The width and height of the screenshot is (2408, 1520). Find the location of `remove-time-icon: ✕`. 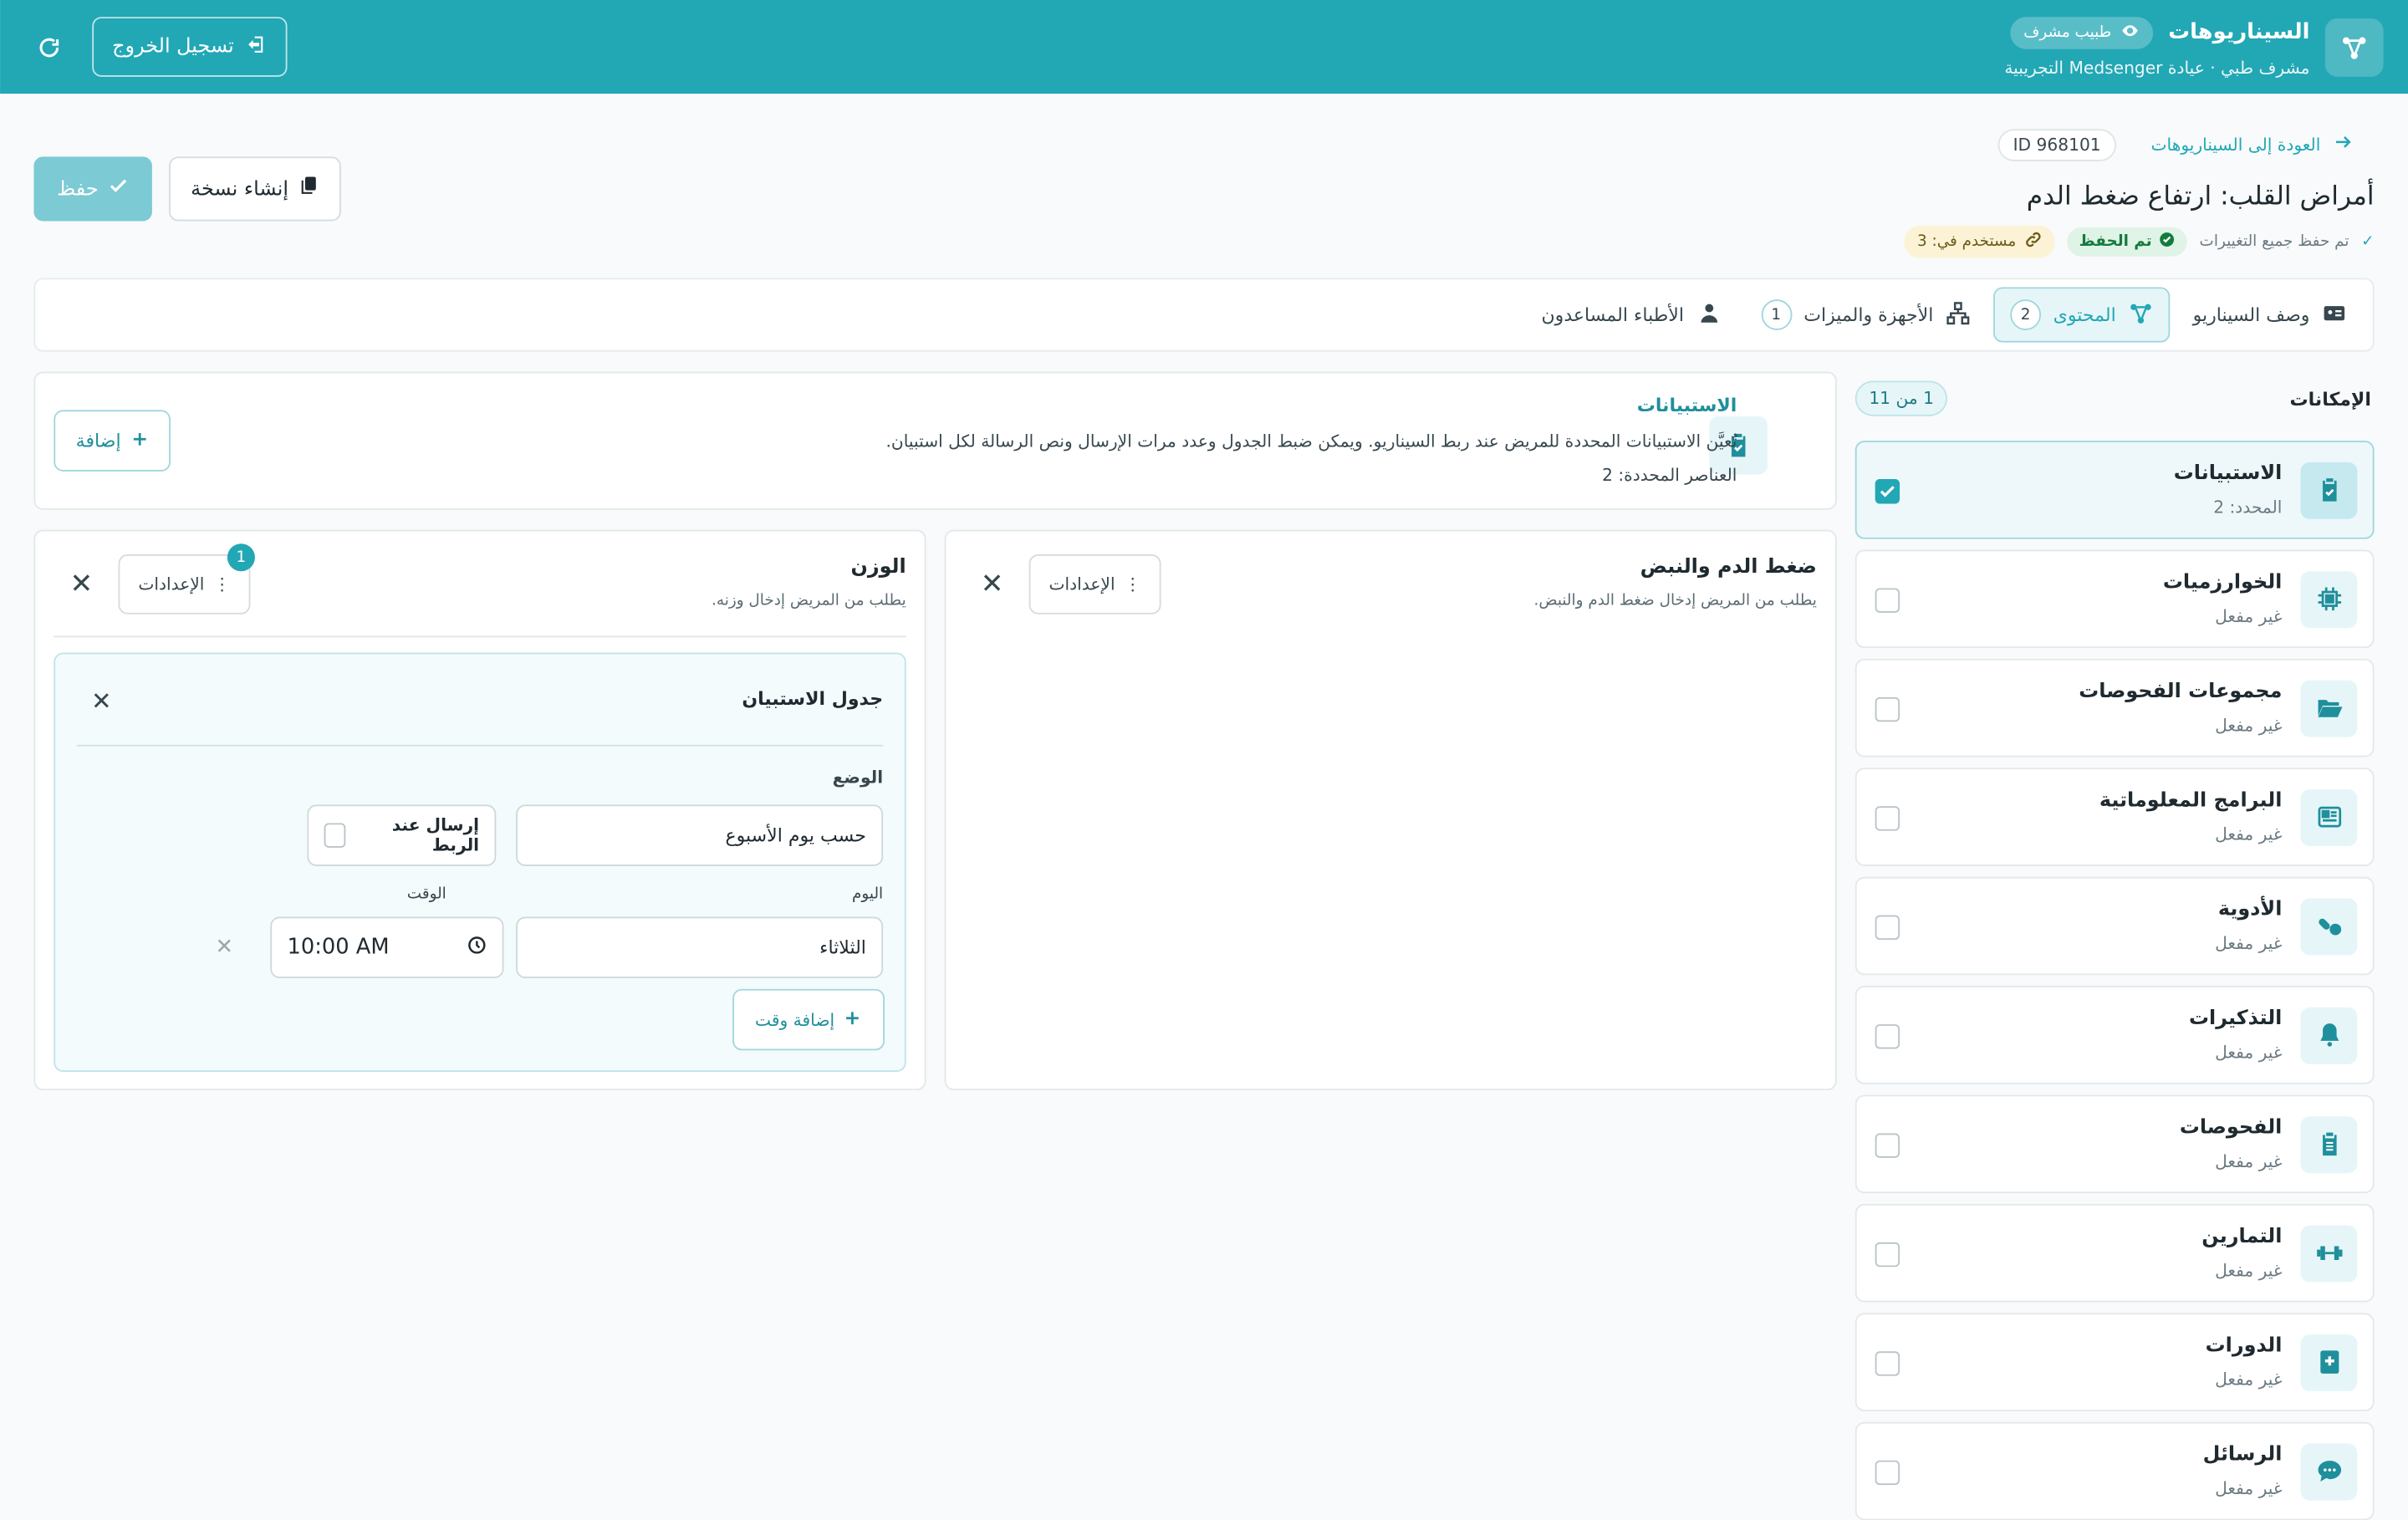

remove-time-icon: ✕ is located at coordinates (224, 947).